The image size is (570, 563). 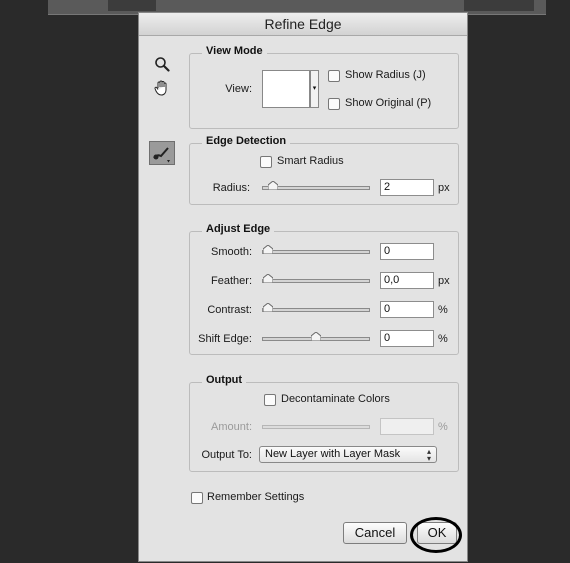 What do you see at coordinates (310, 161) in the screenshot?
I see `smart-radius-label: Smart Radius` at bounding box center [310, 161].